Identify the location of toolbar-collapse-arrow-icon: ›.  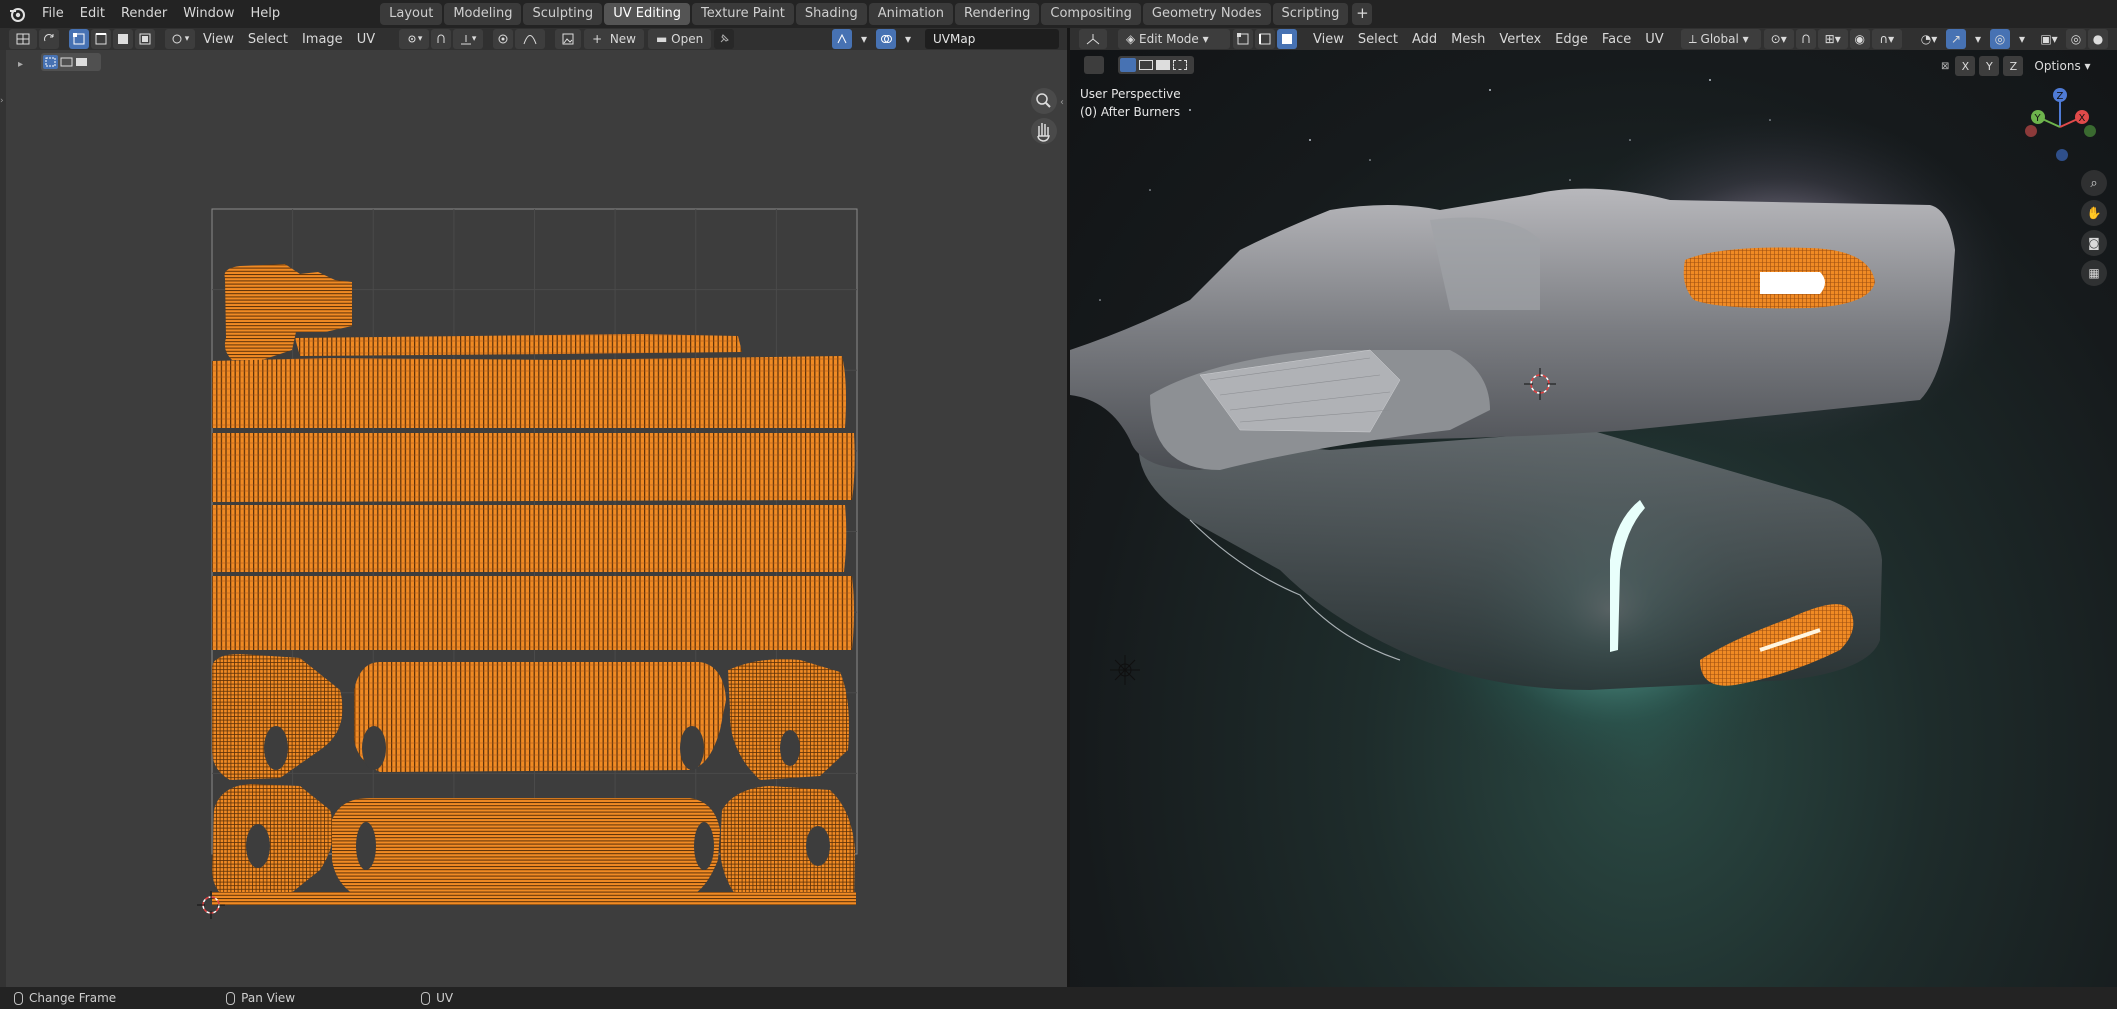
(2, 101).